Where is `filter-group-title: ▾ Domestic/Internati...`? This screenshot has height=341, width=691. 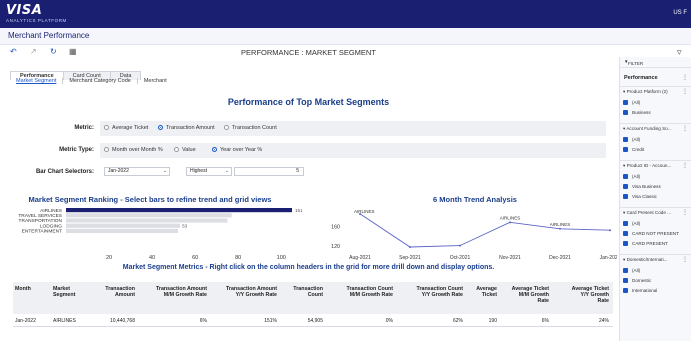
filter-group-title: ▾ Domestic/Internati... is located at coordinates (645, 260).